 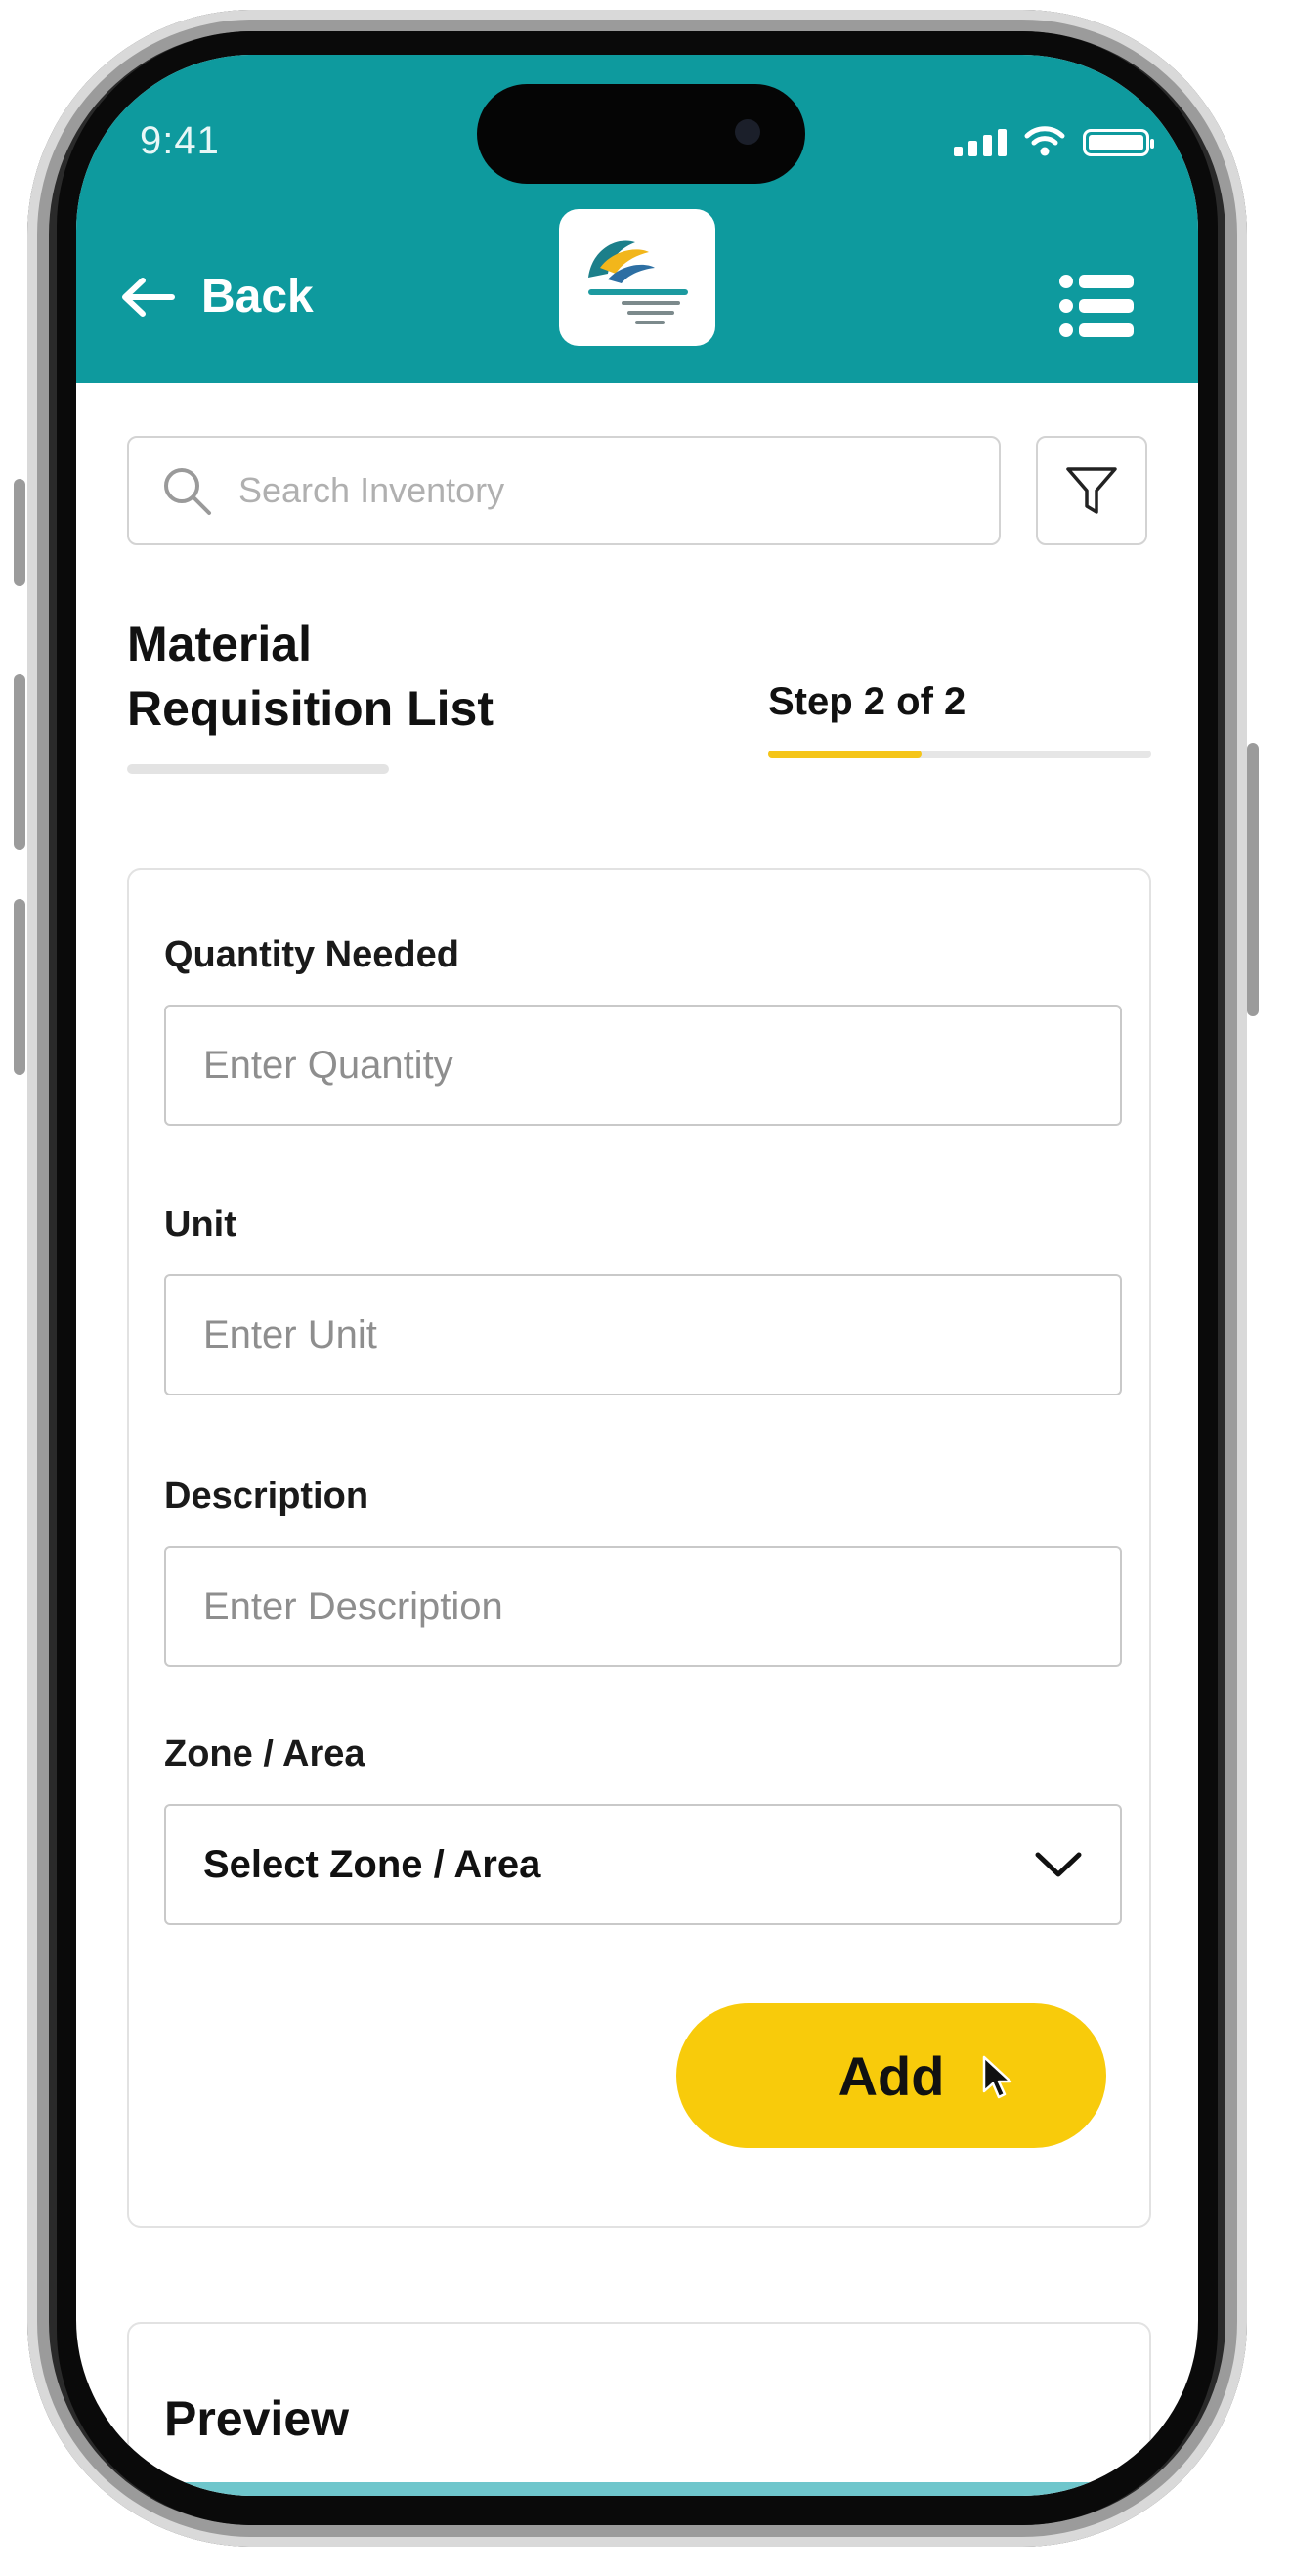 I want to click on camera-icon, so click(x=747, y=132).